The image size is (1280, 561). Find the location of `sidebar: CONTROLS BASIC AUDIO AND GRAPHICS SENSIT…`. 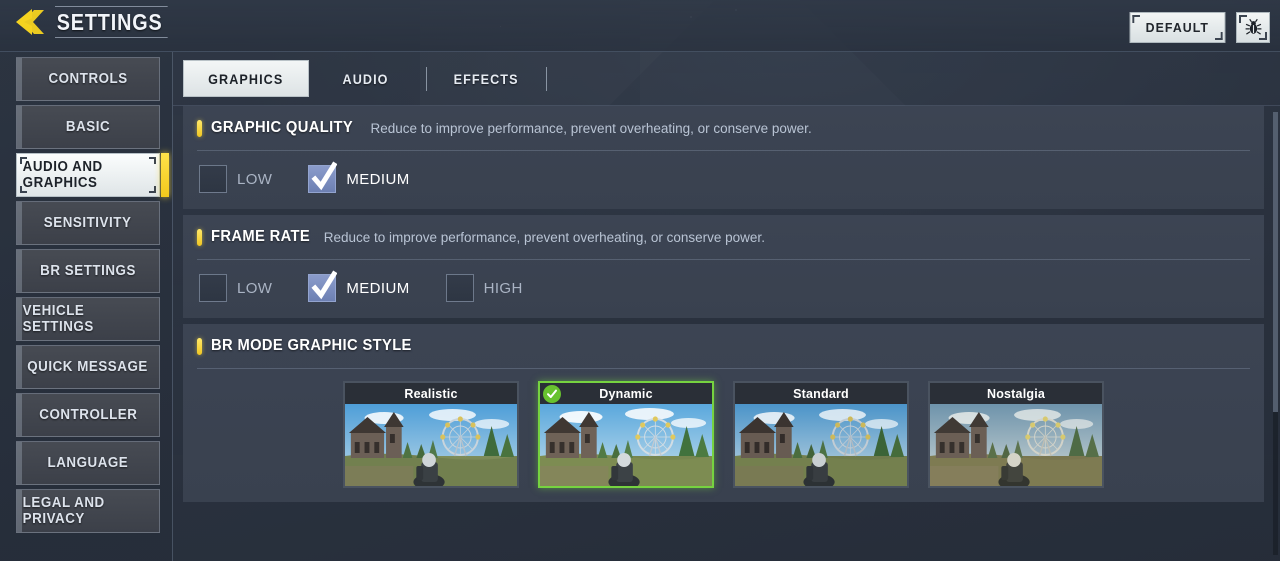

sidebar: CONTROLS BASIC AUDIO AND GRAPHICS SENSIT… is located at coordinates (86, 306).